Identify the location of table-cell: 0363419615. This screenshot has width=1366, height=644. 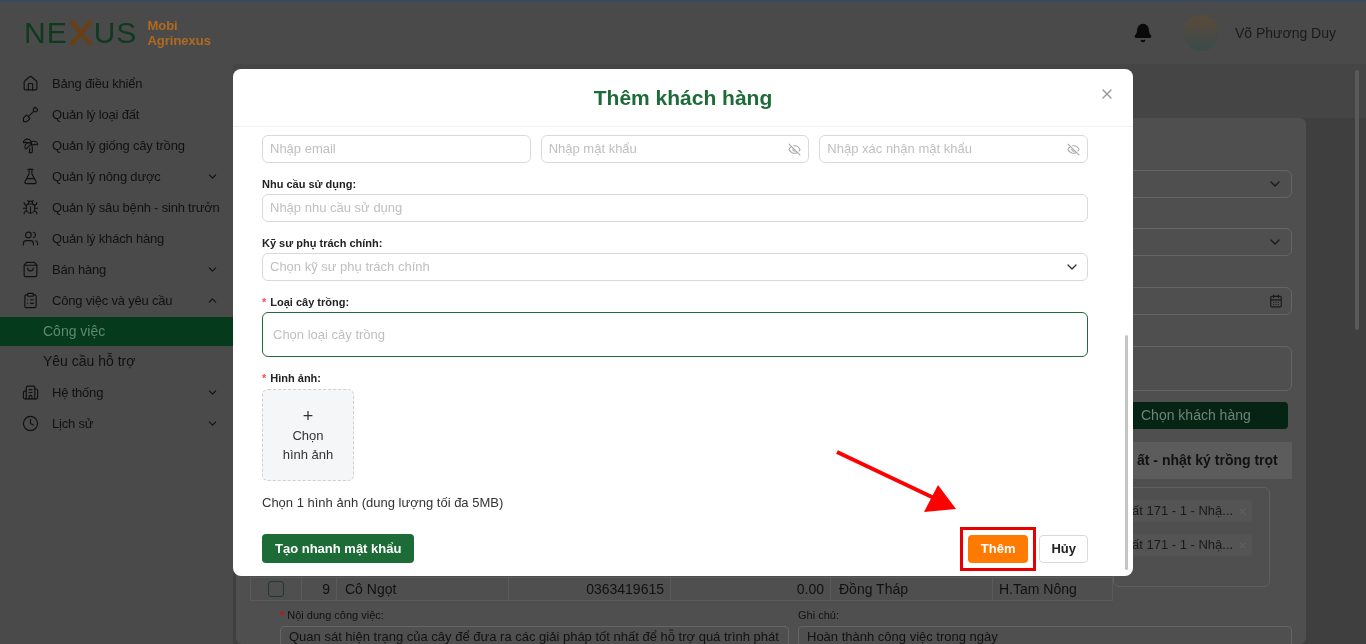
(589, 589).